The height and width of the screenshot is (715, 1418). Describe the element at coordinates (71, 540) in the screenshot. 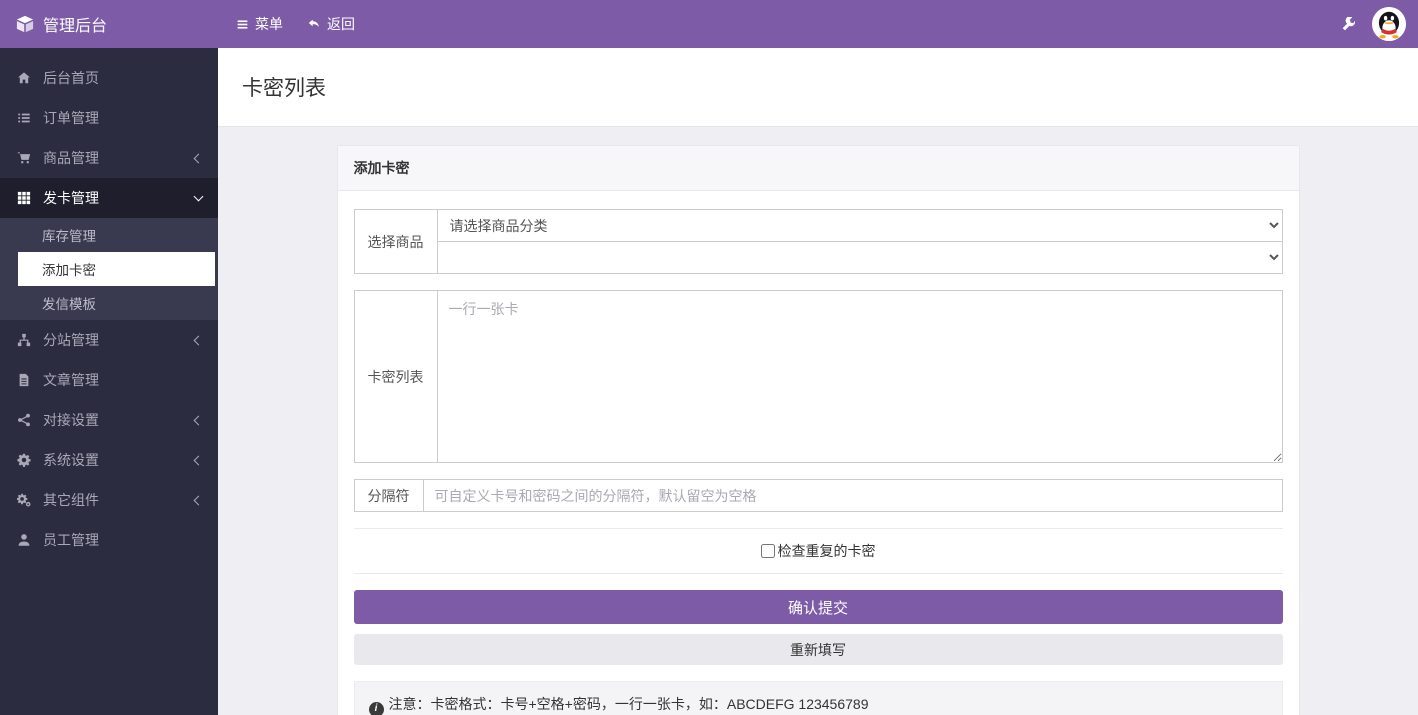

I see `sidebar-item-label: 员工管理` at that location.